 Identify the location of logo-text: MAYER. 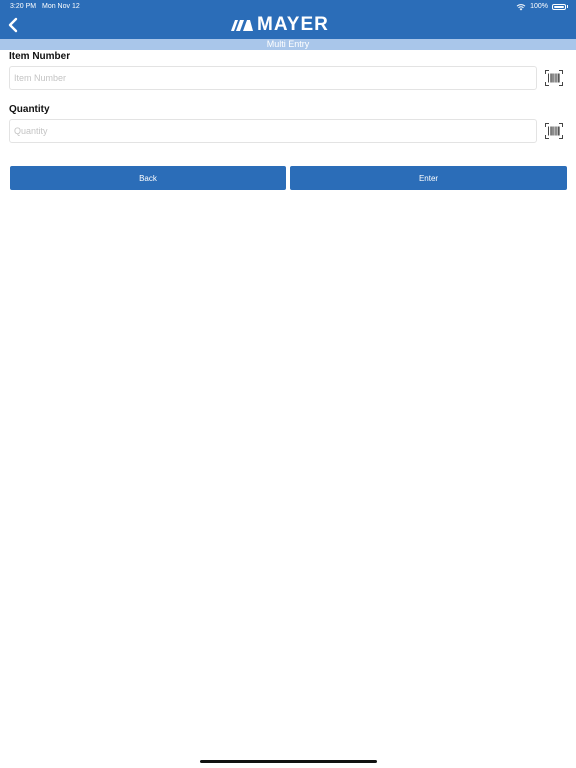
(293, 24).